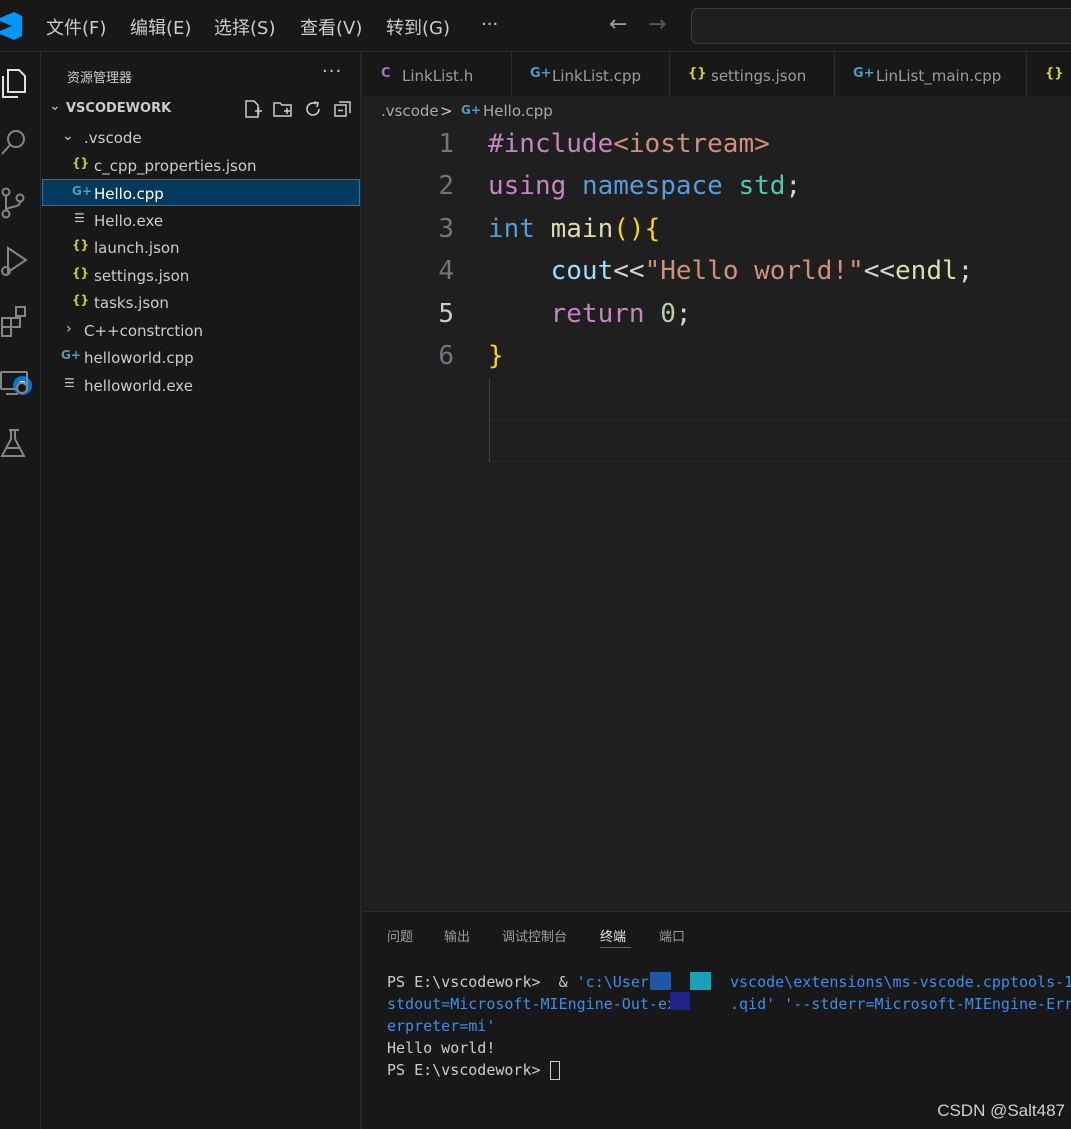  What do you see at coordinates (535, 26) in the screenshot?
I see `title-bar: 文件(F) 编辑(E) 选择(S) 查看(V) 转到(G) ··· ← →` at bounding box center [535, 26].